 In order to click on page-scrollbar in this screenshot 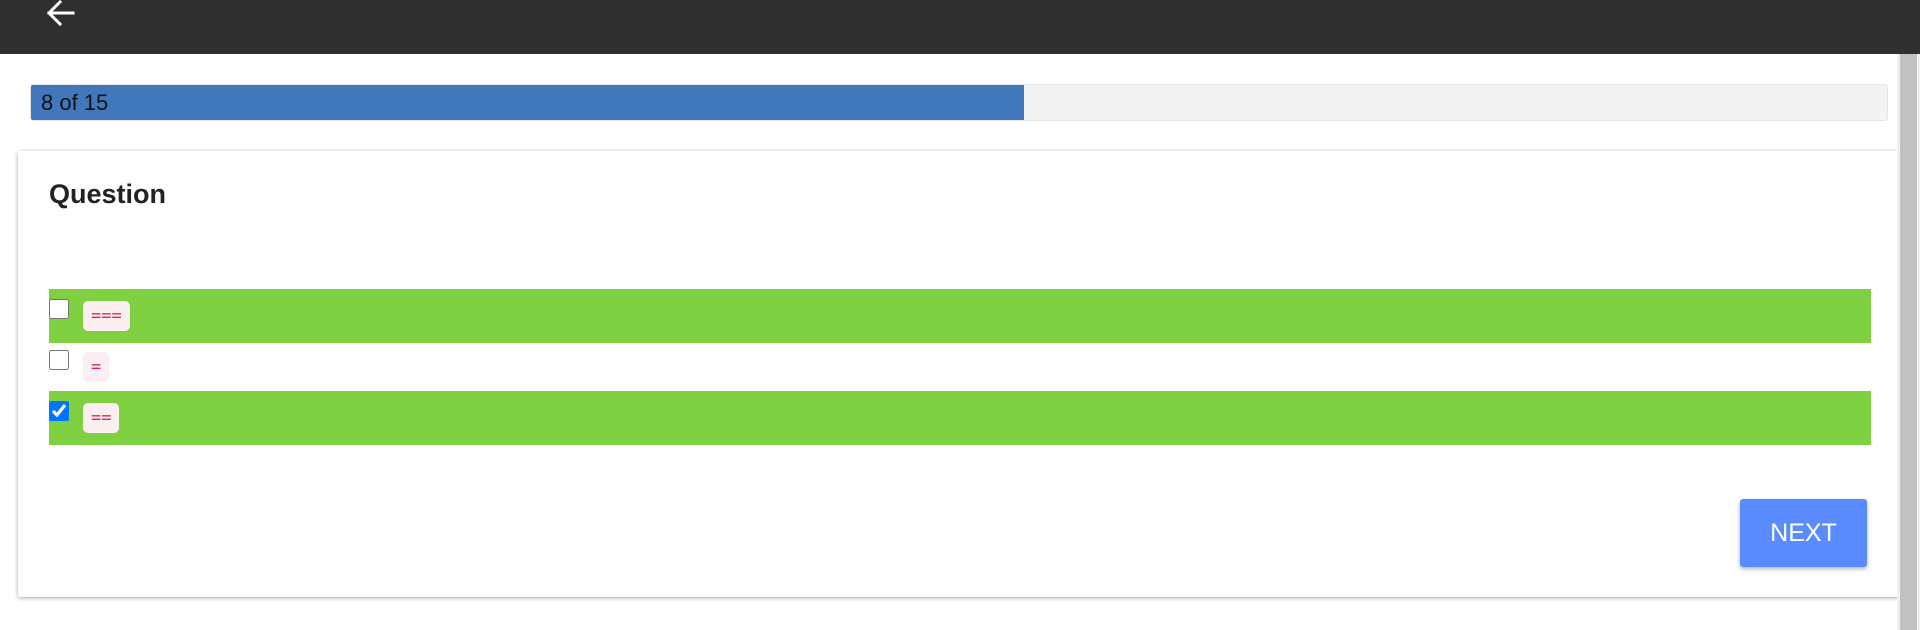, I will do `click(1908, 342)`.